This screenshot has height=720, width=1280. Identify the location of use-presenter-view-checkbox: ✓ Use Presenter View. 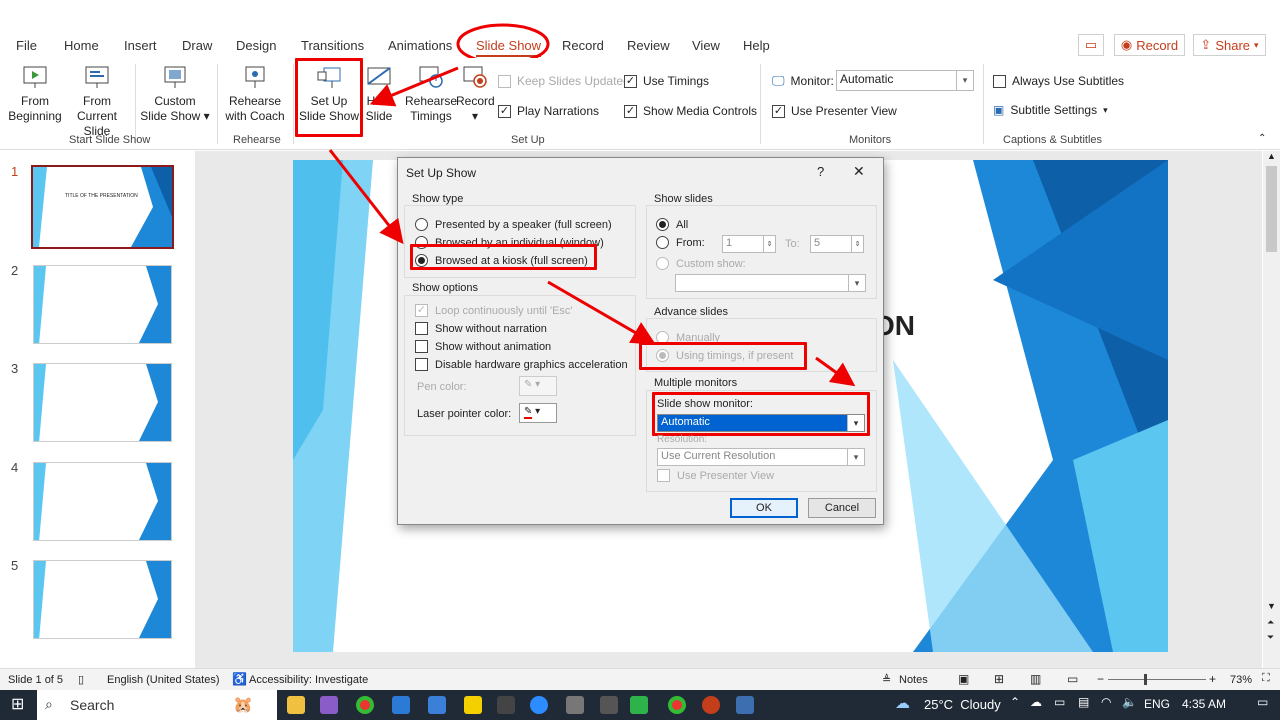
(834, 111).